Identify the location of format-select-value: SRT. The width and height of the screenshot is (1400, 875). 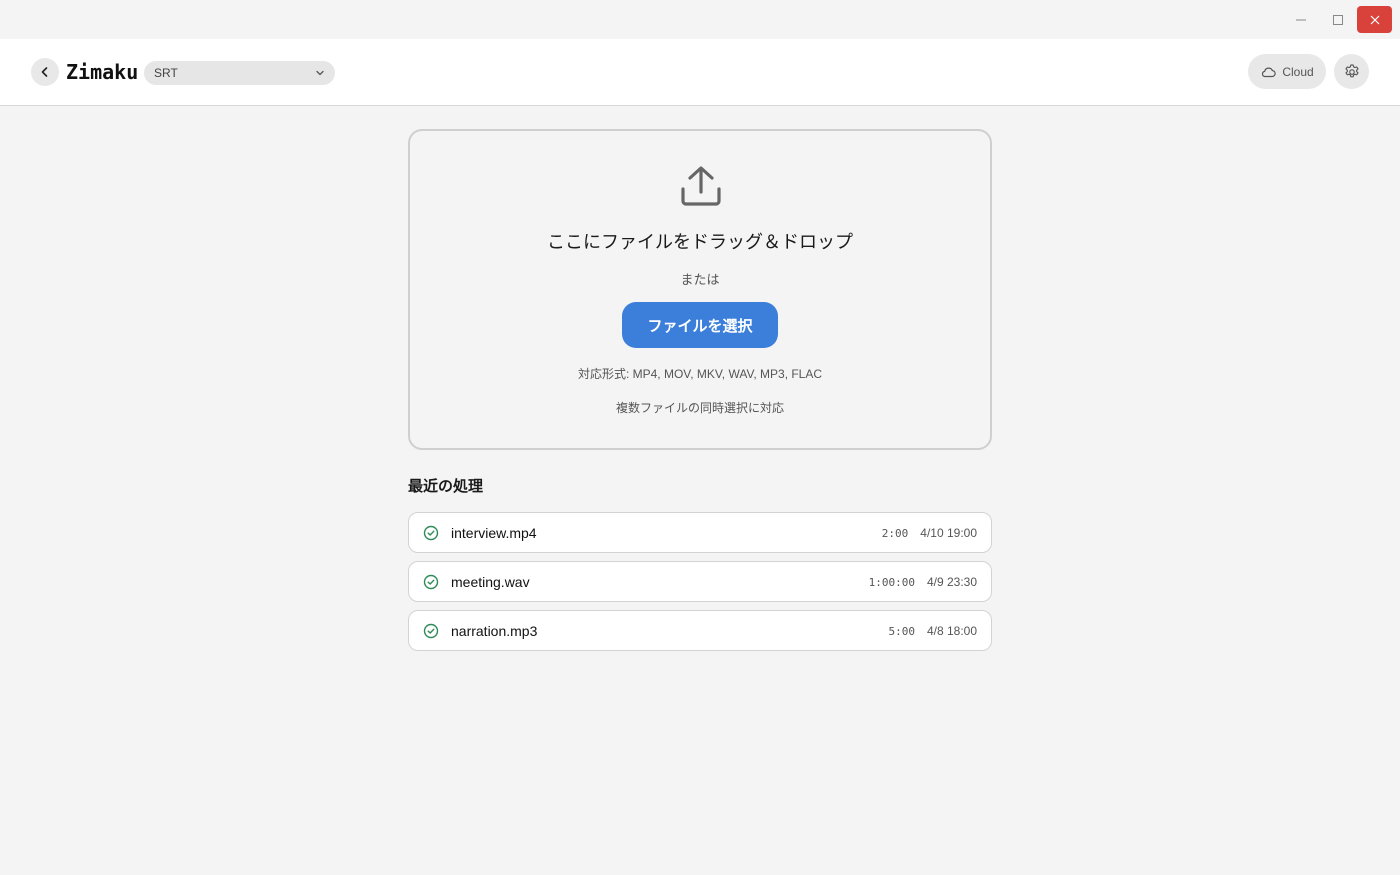
(166, 73).